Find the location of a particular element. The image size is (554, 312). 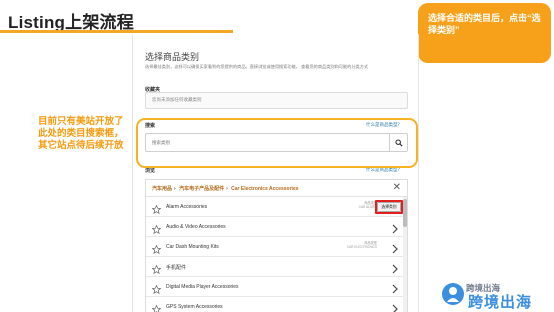

category-label: 手机配件 is located at coordinates (176, 268).